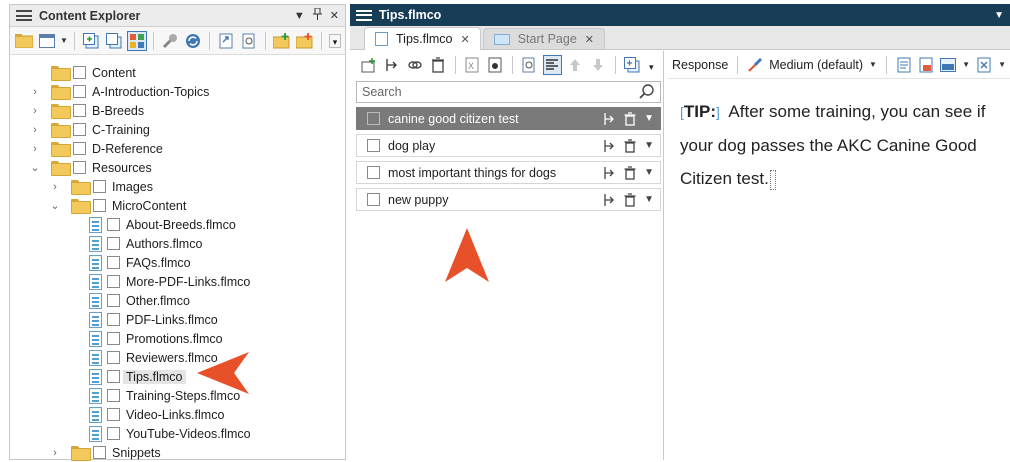  I want to click on duplicate-icon, so click(632, 65).